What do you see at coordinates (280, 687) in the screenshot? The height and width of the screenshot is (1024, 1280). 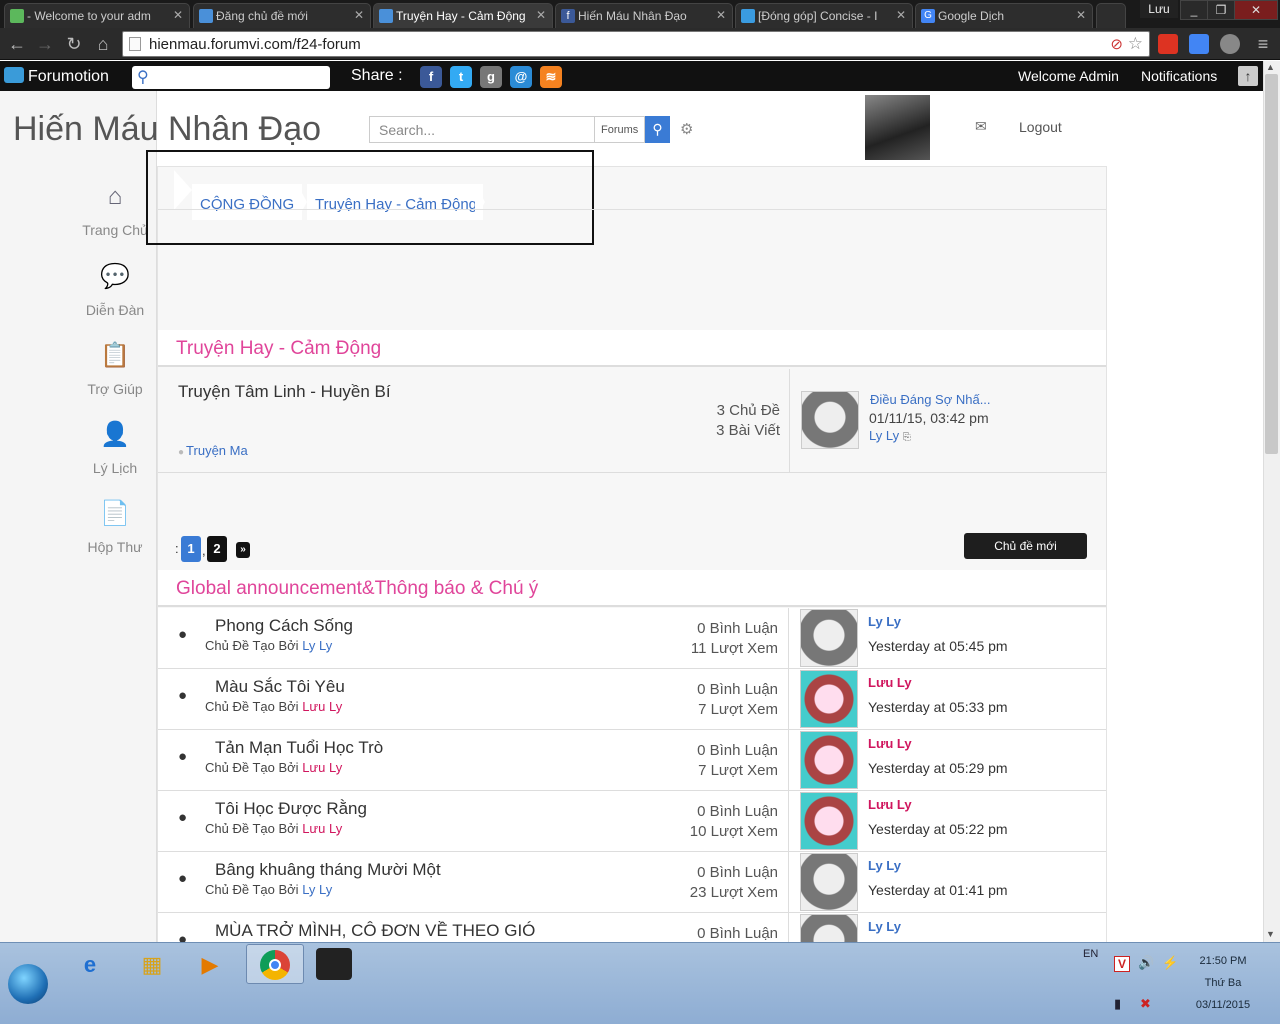 I see `topic-title-link: Màu Sắc Tôi Yêu` at bounding box center [280, 687].